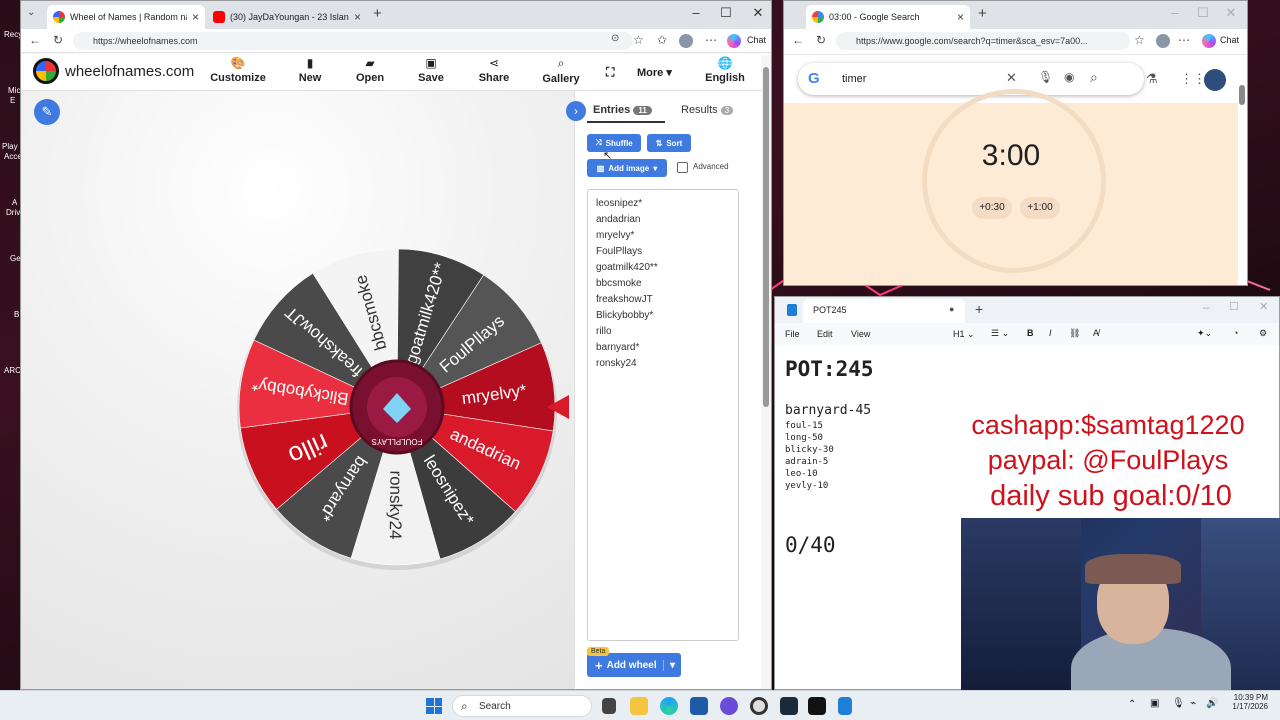  I want to click on clear-x-icon: ✕, so click(1011, 78).